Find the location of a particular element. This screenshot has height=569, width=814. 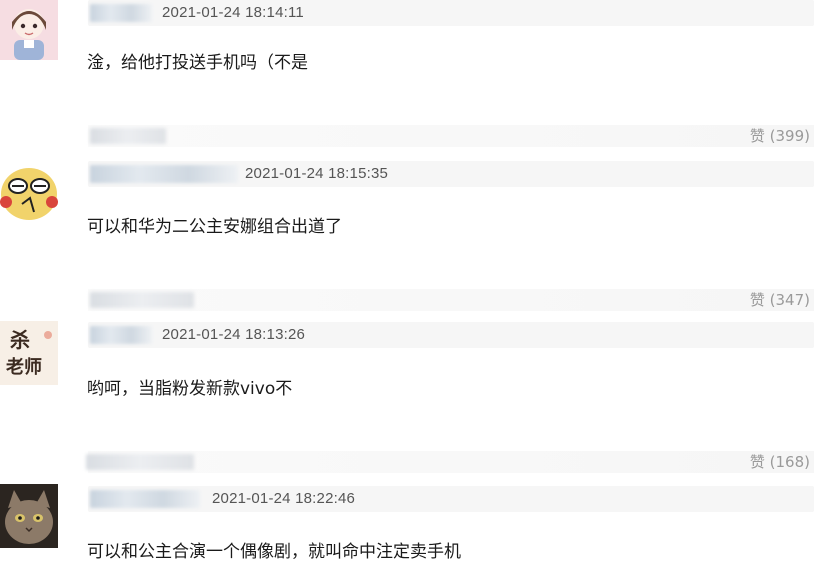

avatar-cat-photo is located at coordinates (29, 516).